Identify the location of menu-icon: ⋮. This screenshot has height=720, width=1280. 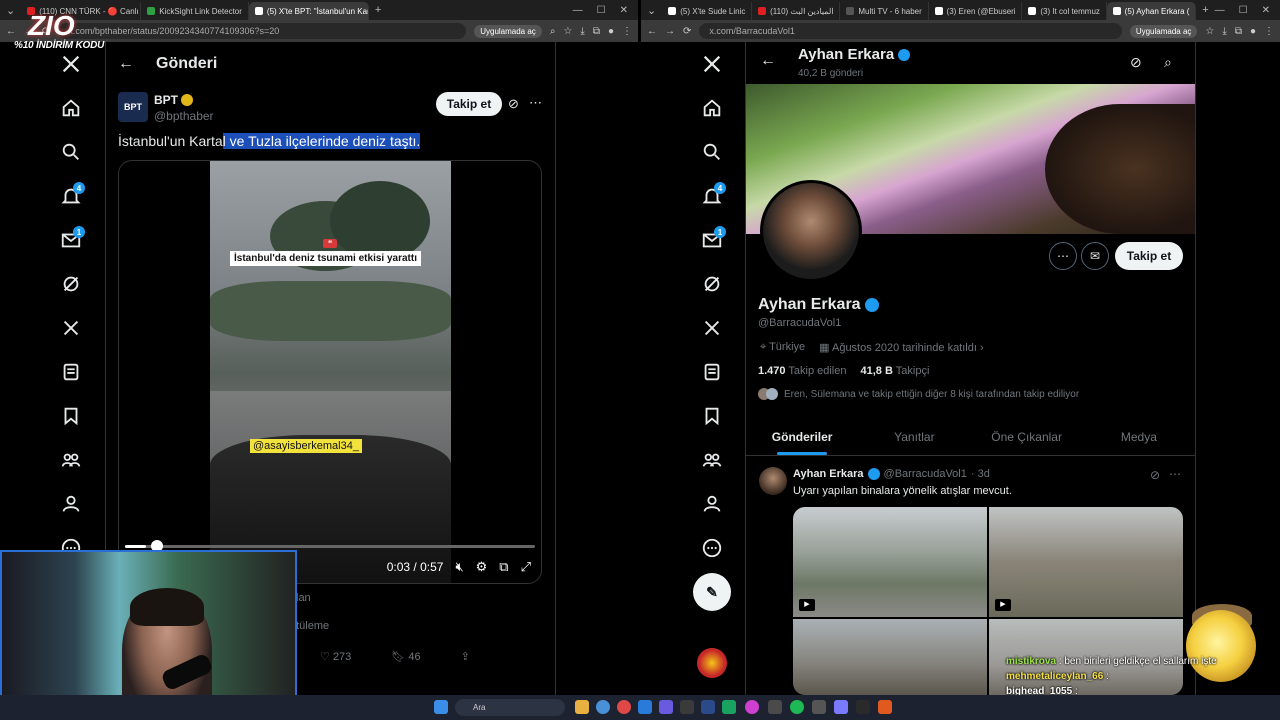
(1269, 31).